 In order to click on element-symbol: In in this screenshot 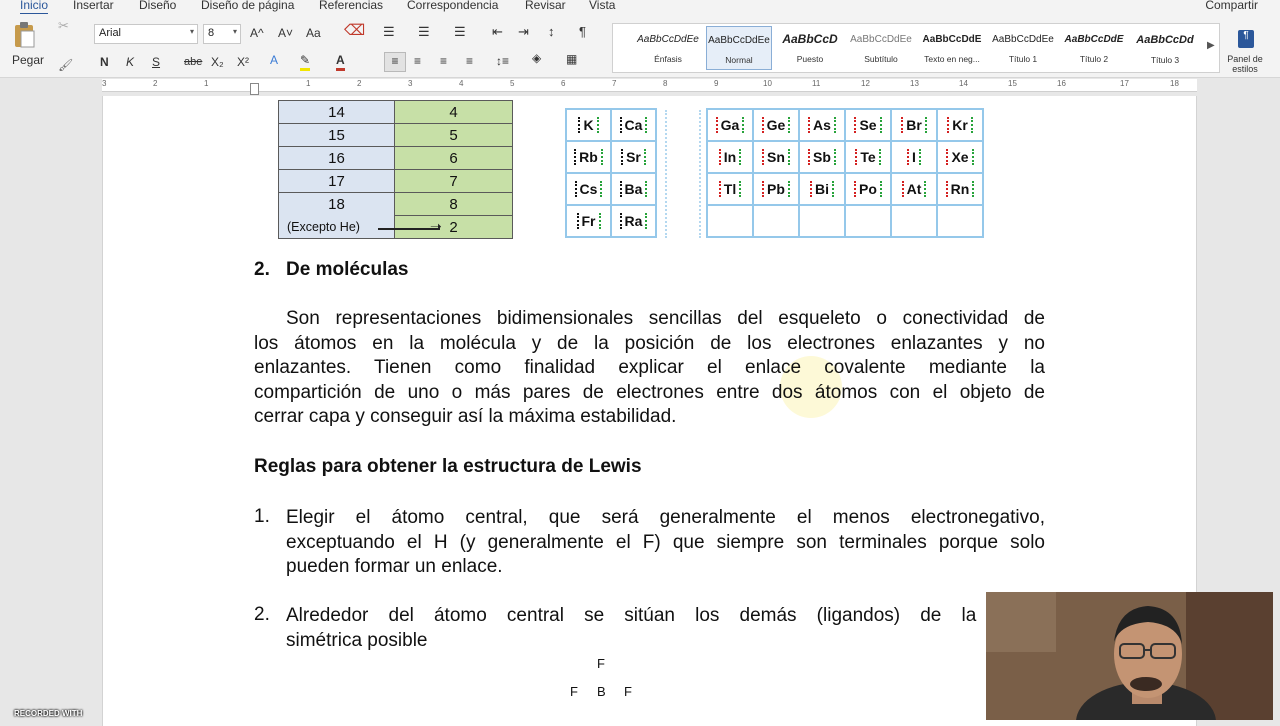, I will do `click(730, 157)`.